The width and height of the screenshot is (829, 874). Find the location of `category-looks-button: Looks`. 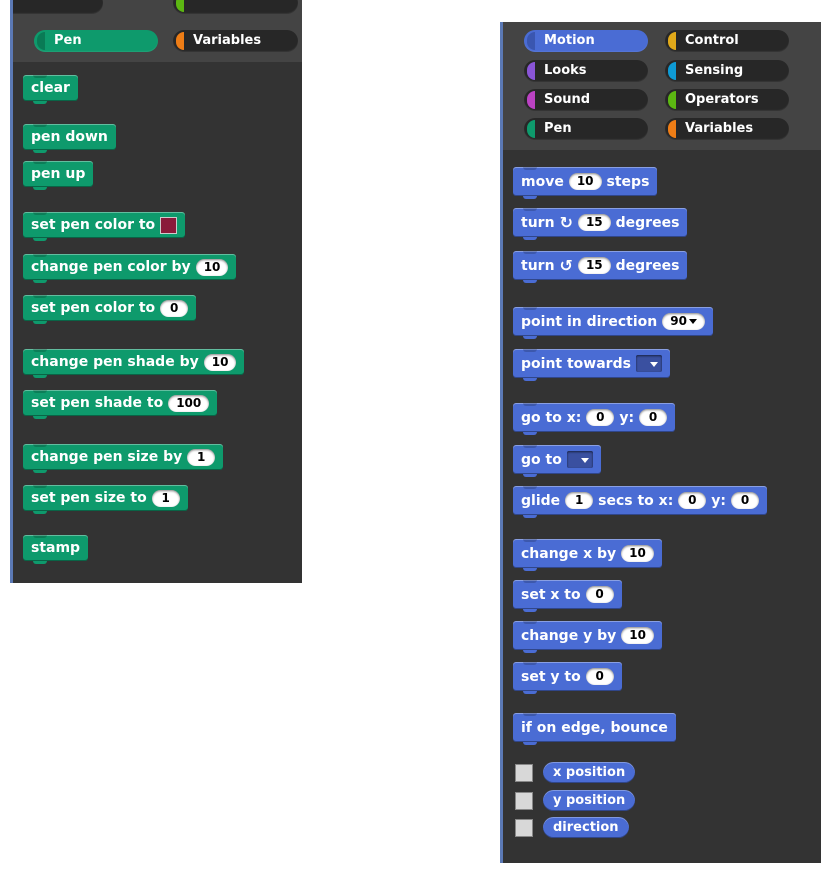

category-looks-button: Looks is located at coordinates (586, 71).